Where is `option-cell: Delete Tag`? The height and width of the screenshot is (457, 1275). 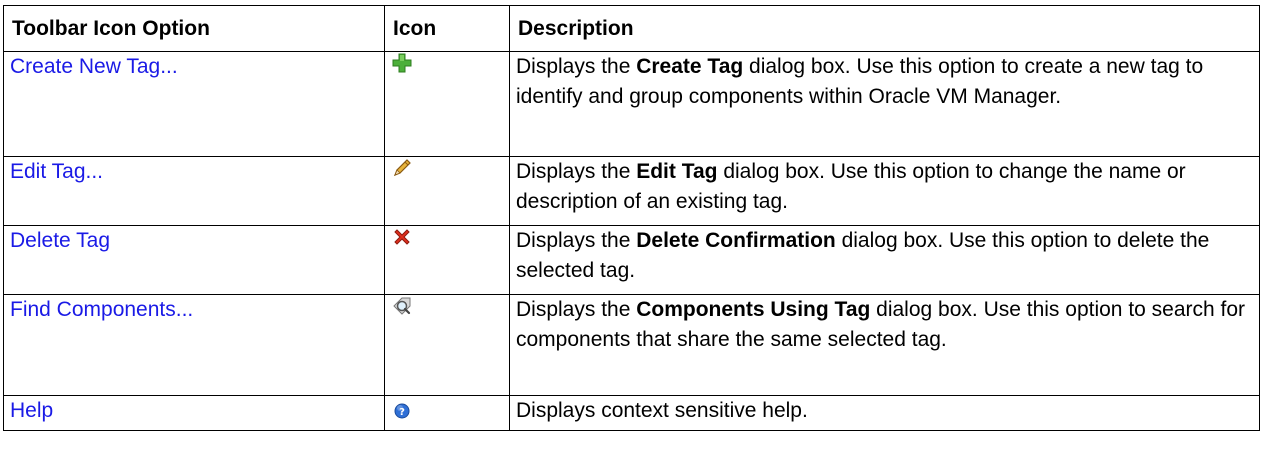
option-cell: Delete Tag is located at coordinates (194, 260).